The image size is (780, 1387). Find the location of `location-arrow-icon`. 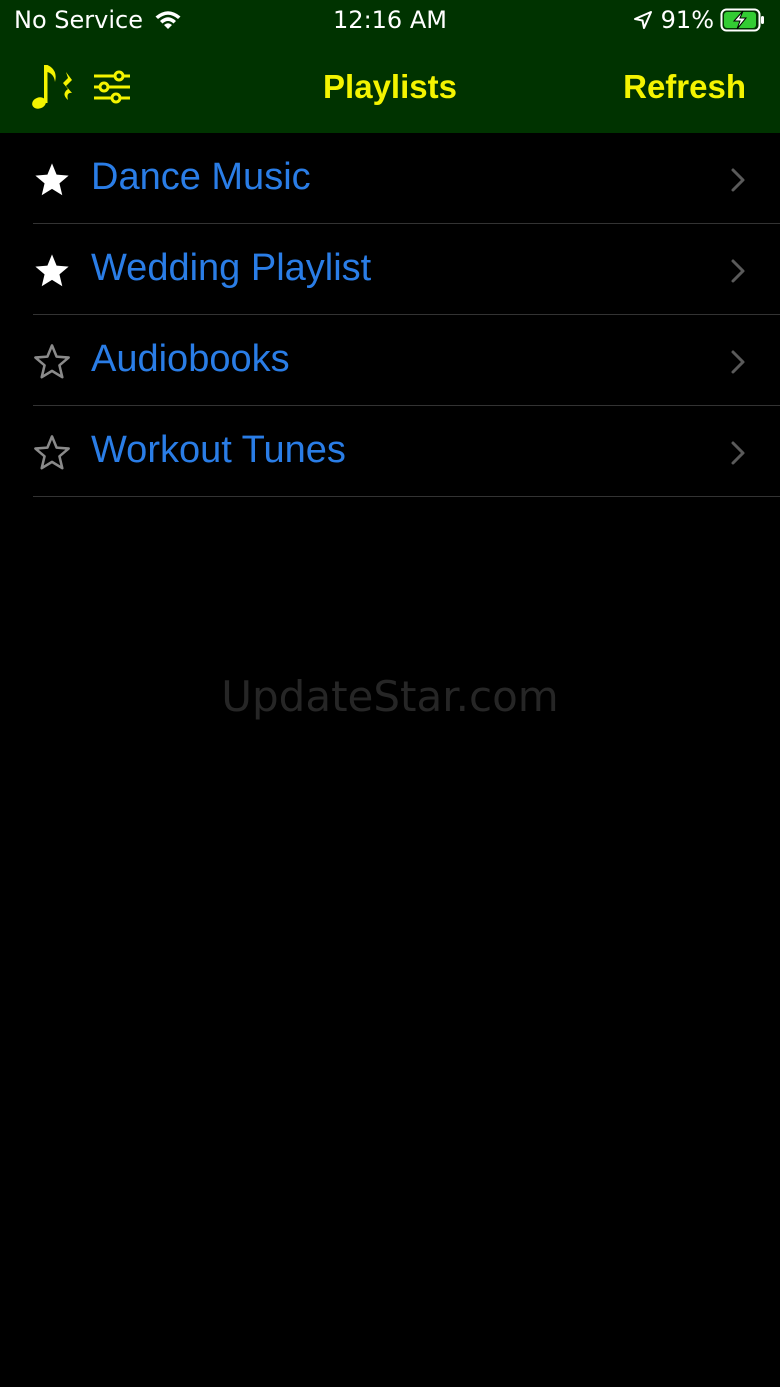

location-arrow-icon is located at coordinates (642, 20).